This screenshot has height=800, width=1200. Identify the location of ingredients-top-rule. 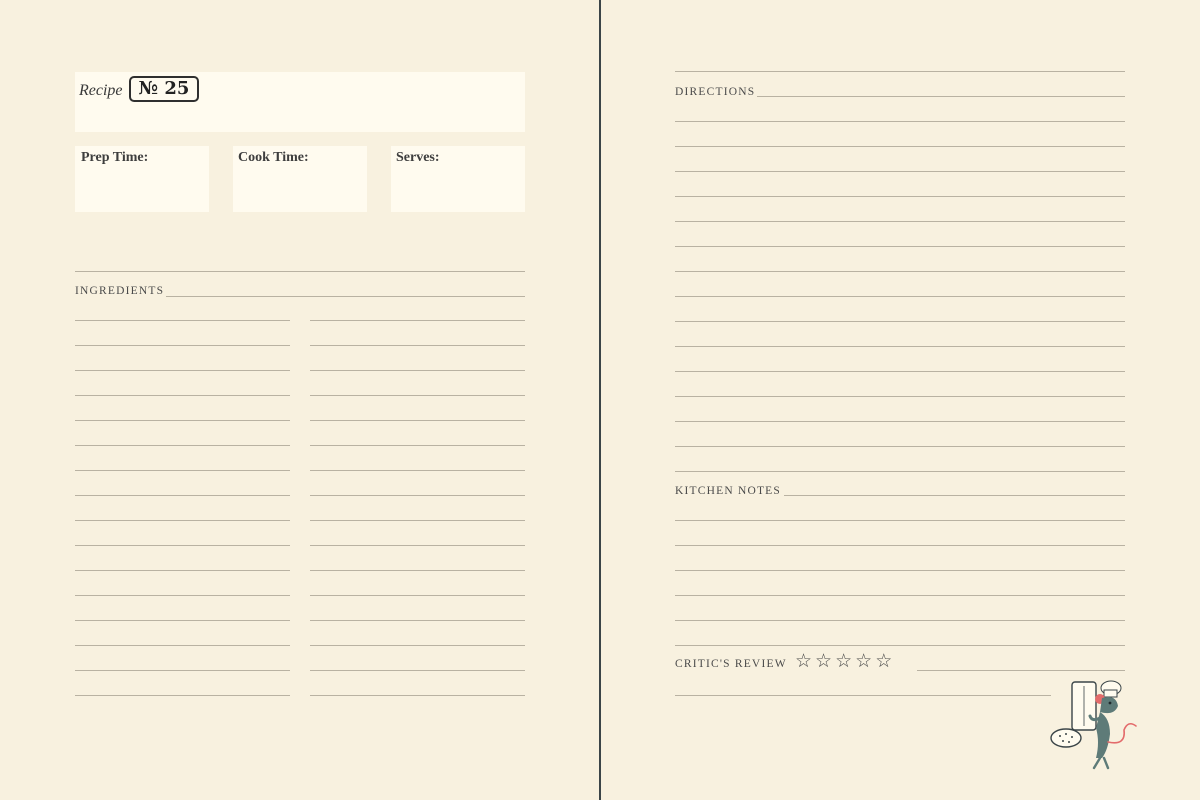
(300, 271).